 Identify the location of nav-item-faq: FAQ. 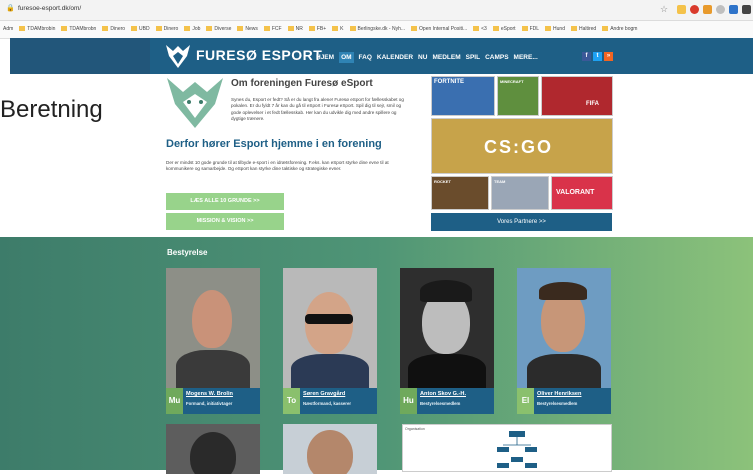
(365, 57).